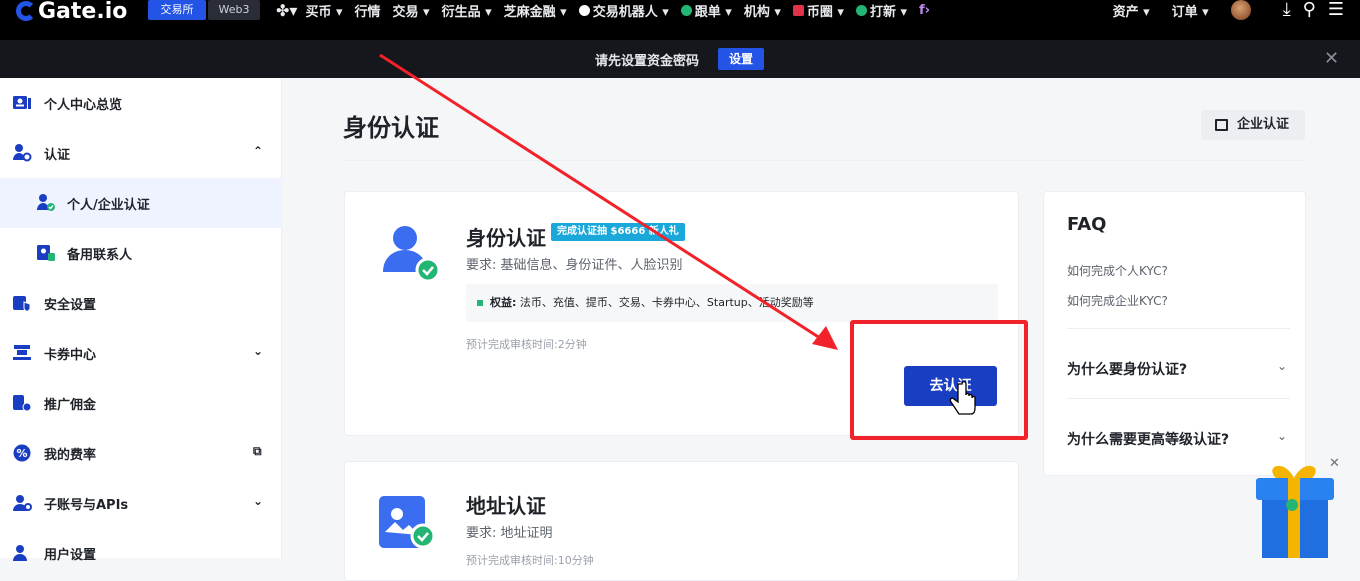  What do you see at coordinates (1309, 10) in the screenshot?
I see `search-icon: ⚲` at bounding box center [1309, 10].